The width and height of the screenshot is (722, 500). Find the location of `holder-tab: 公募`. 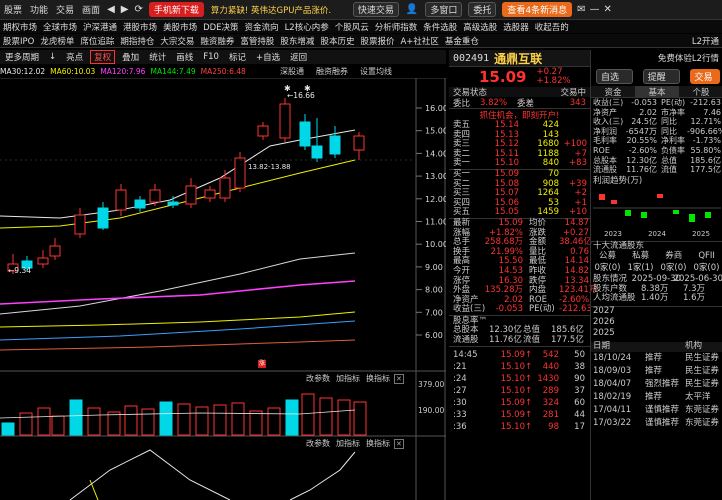

holder-tab: 公募 is located at coordinates (607, 256).